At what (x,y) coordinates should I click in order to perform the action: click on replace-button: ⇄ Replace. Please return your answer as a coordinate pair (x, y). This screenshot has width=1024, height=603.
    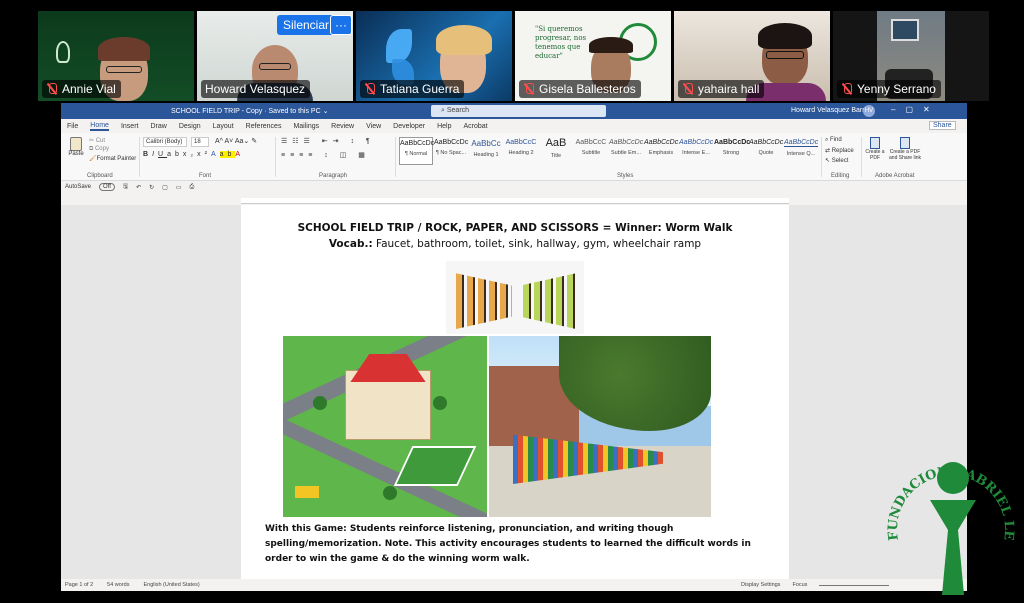
    Looking at the image, I should click on (839, 150).